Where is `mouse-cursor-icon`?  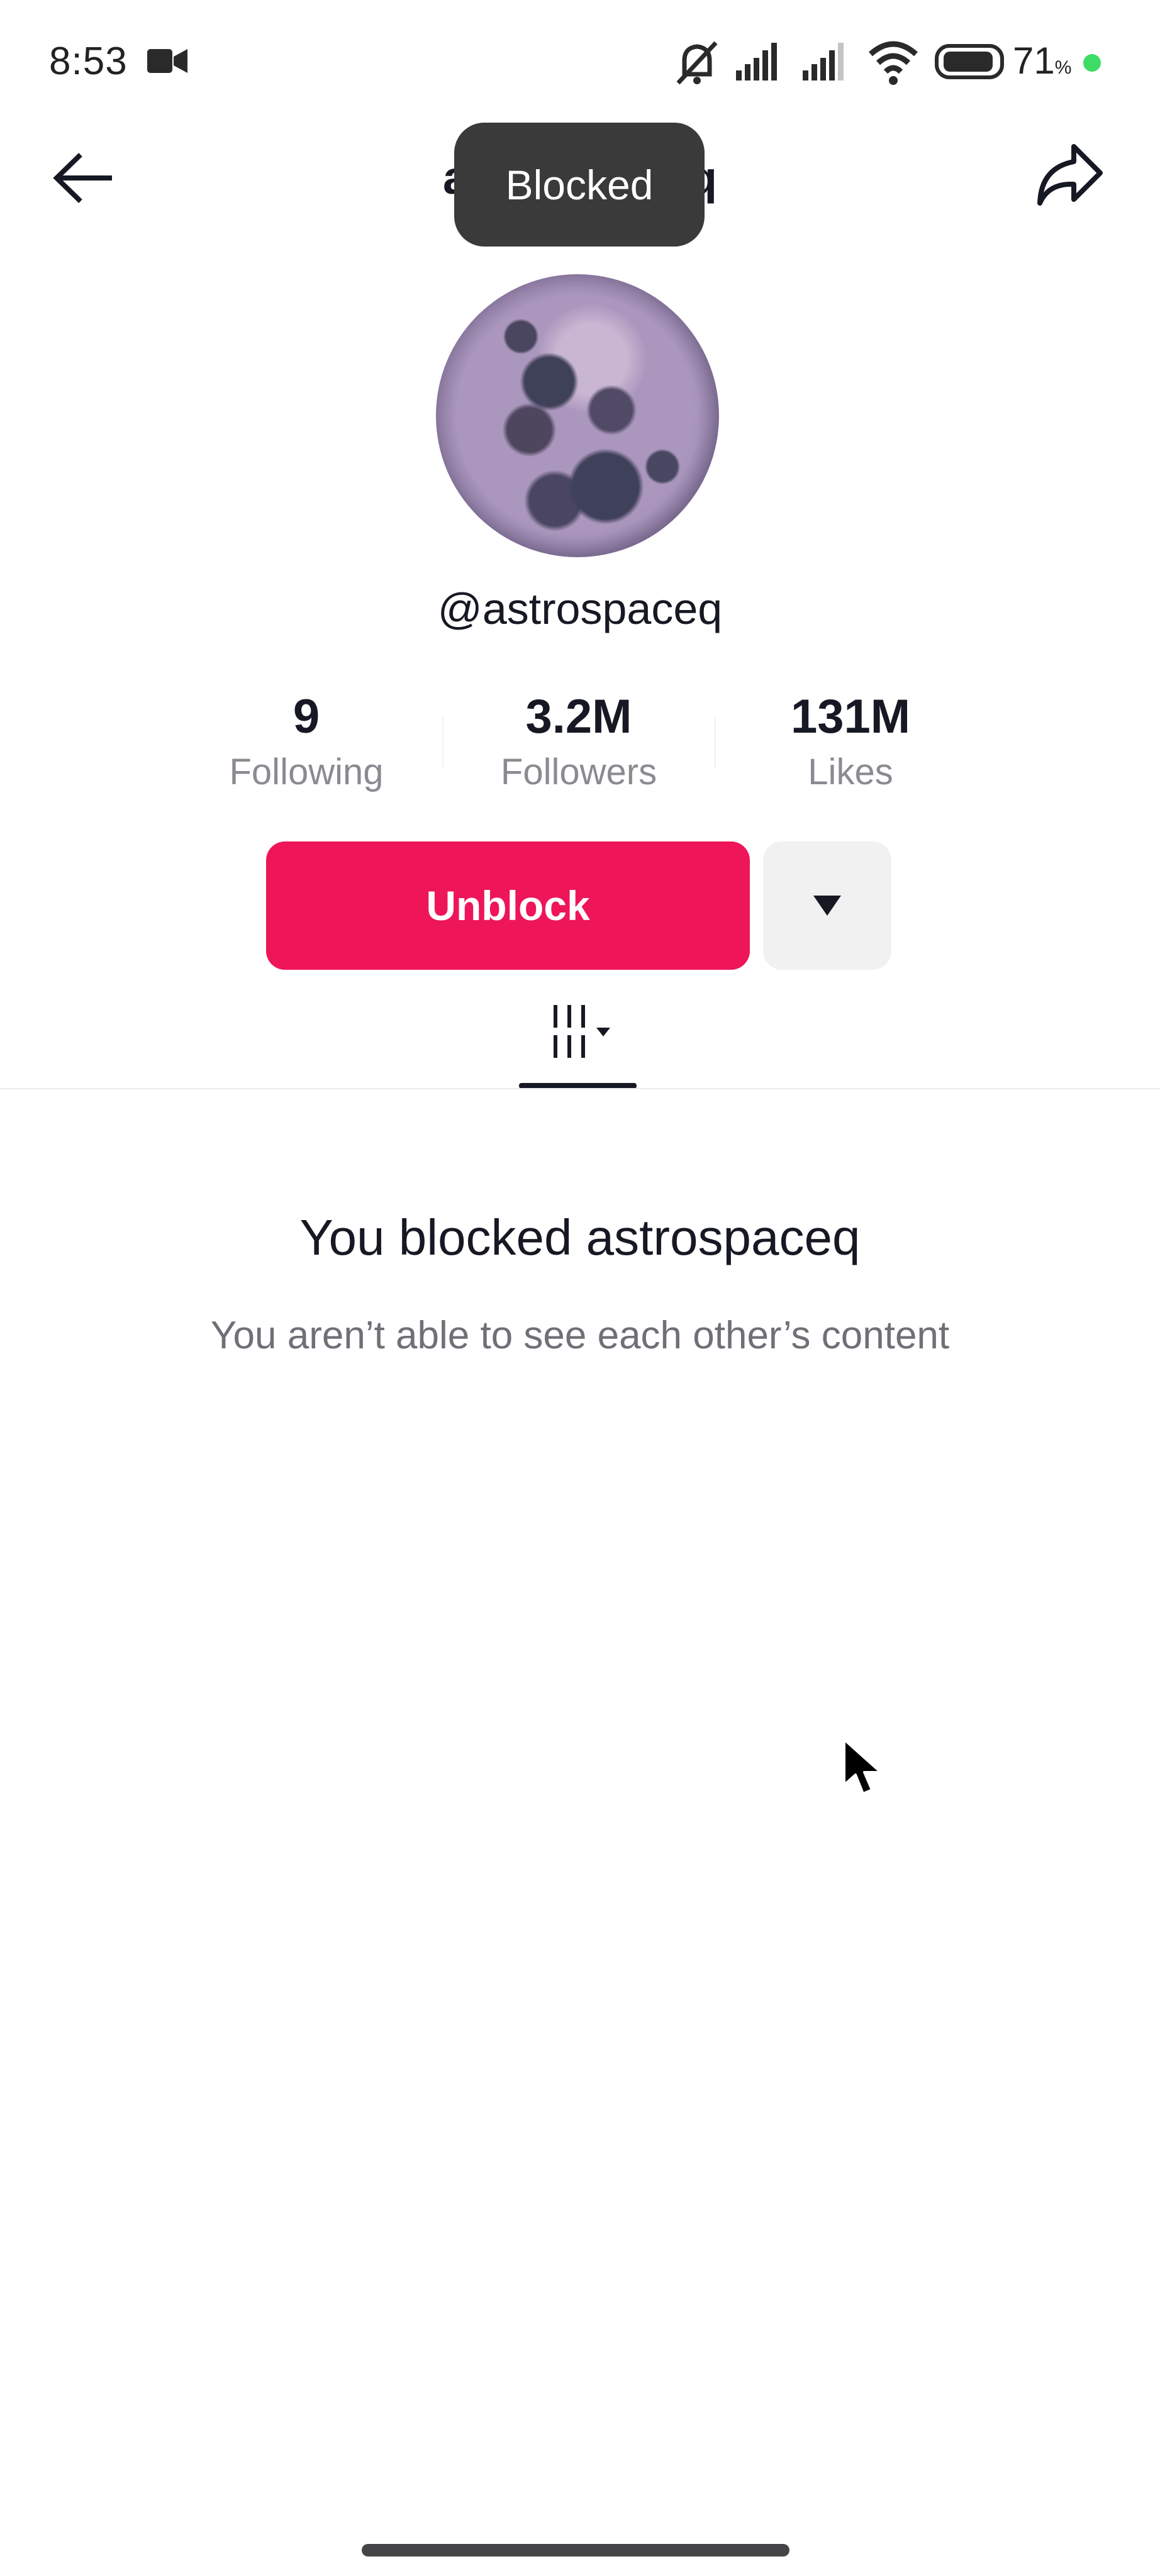 mouse-cursor-icon is located at coordinates (862, 1766).